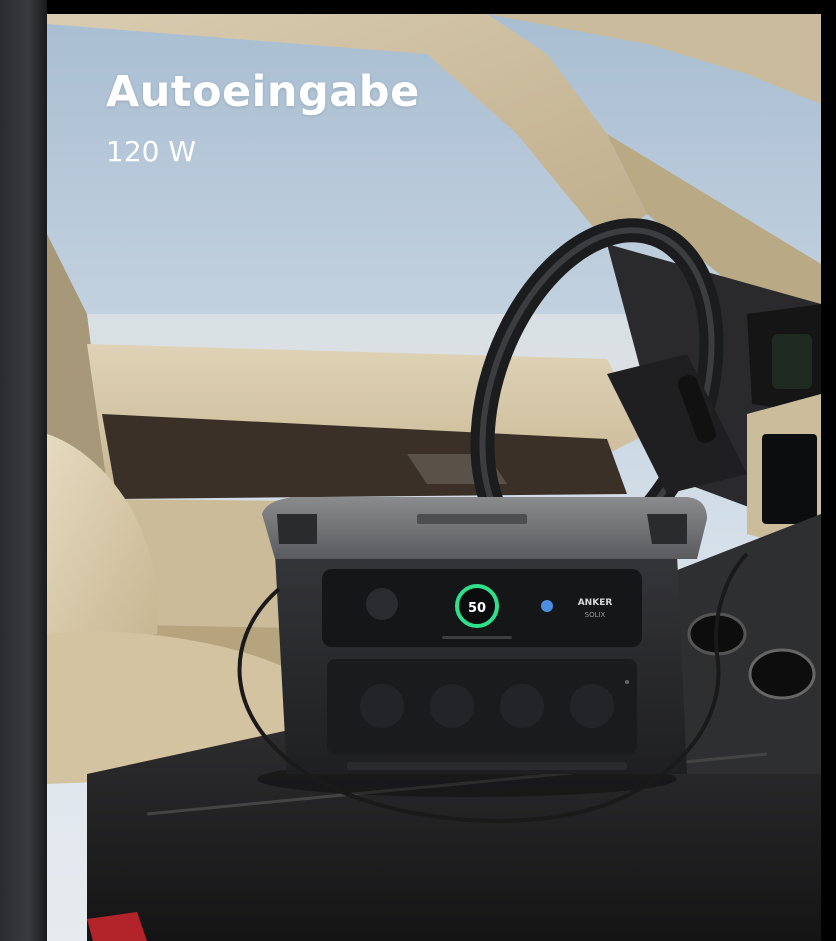 Image resolution: width=836 pixels, height=941 pixels. Describe the element at coordinates (595, 603) in the screenshot. I see `brand-label: ANKER` at that location.